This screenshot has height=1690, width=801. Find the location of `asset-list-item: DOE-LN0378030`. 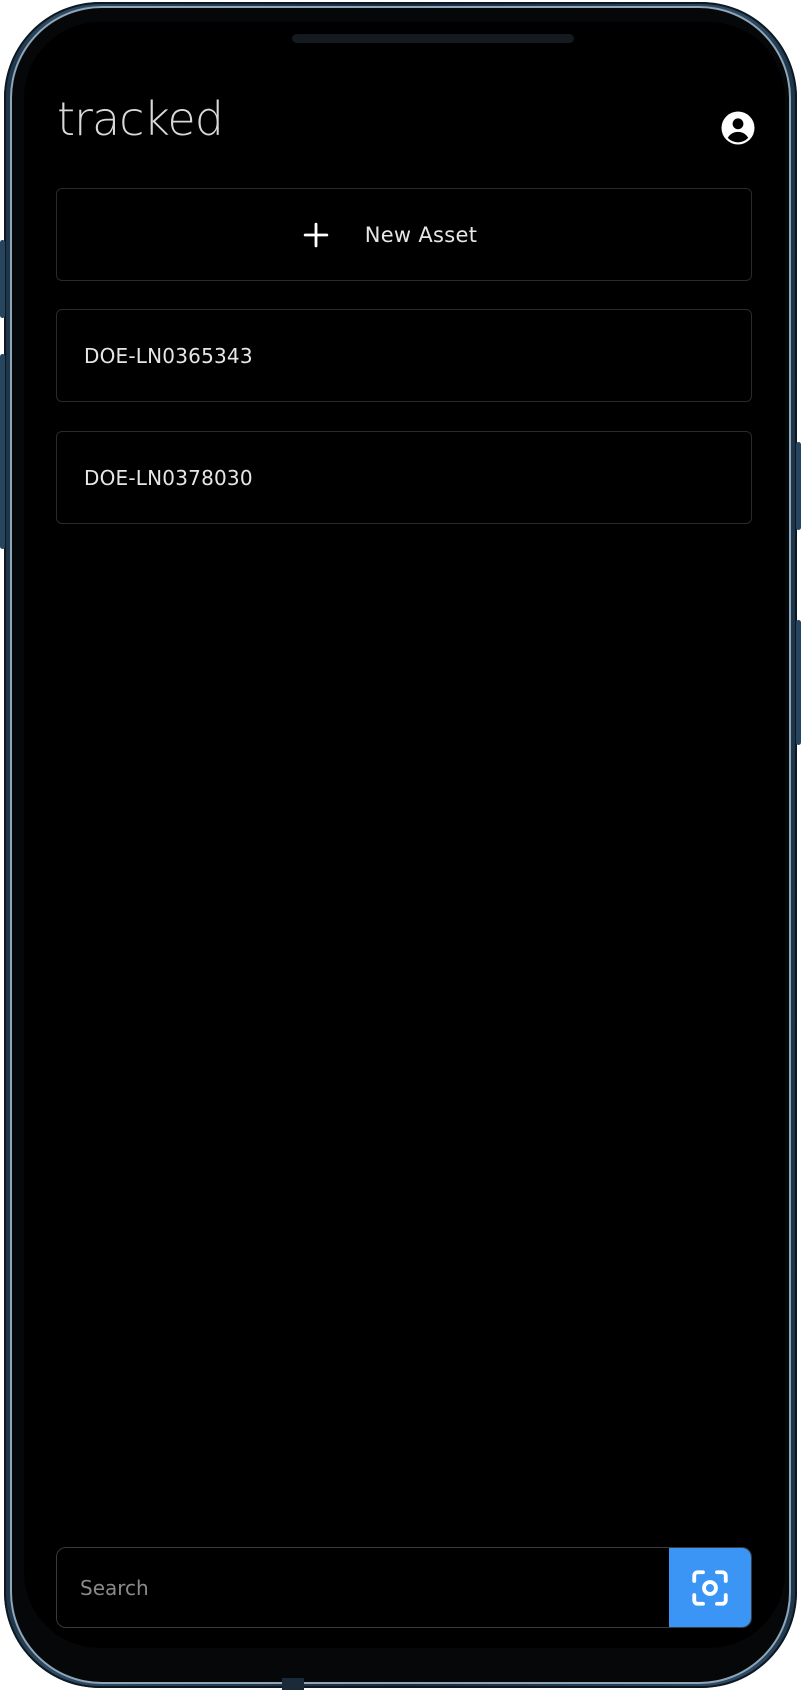

asset-list-item: DOE-LN0378030 is located at coordinates (404, 477).